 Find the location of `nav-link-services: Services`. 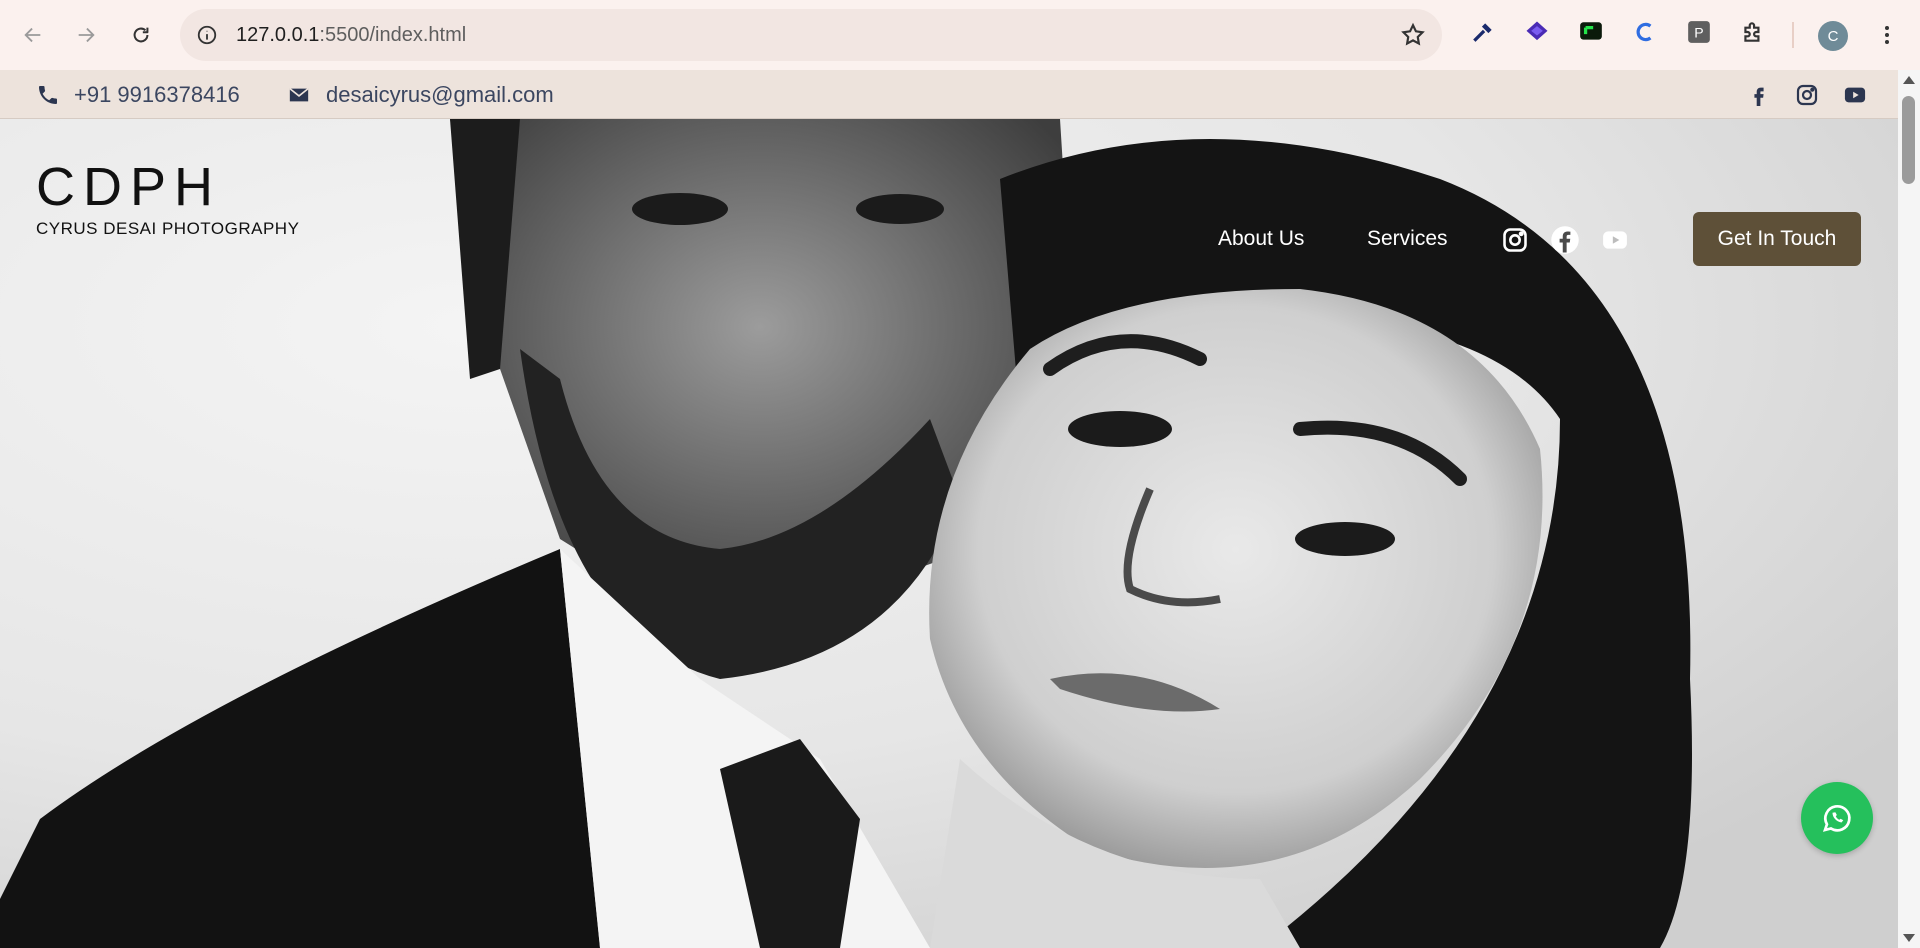

nav-link-services: Services is located at coordinates (1407, 239).